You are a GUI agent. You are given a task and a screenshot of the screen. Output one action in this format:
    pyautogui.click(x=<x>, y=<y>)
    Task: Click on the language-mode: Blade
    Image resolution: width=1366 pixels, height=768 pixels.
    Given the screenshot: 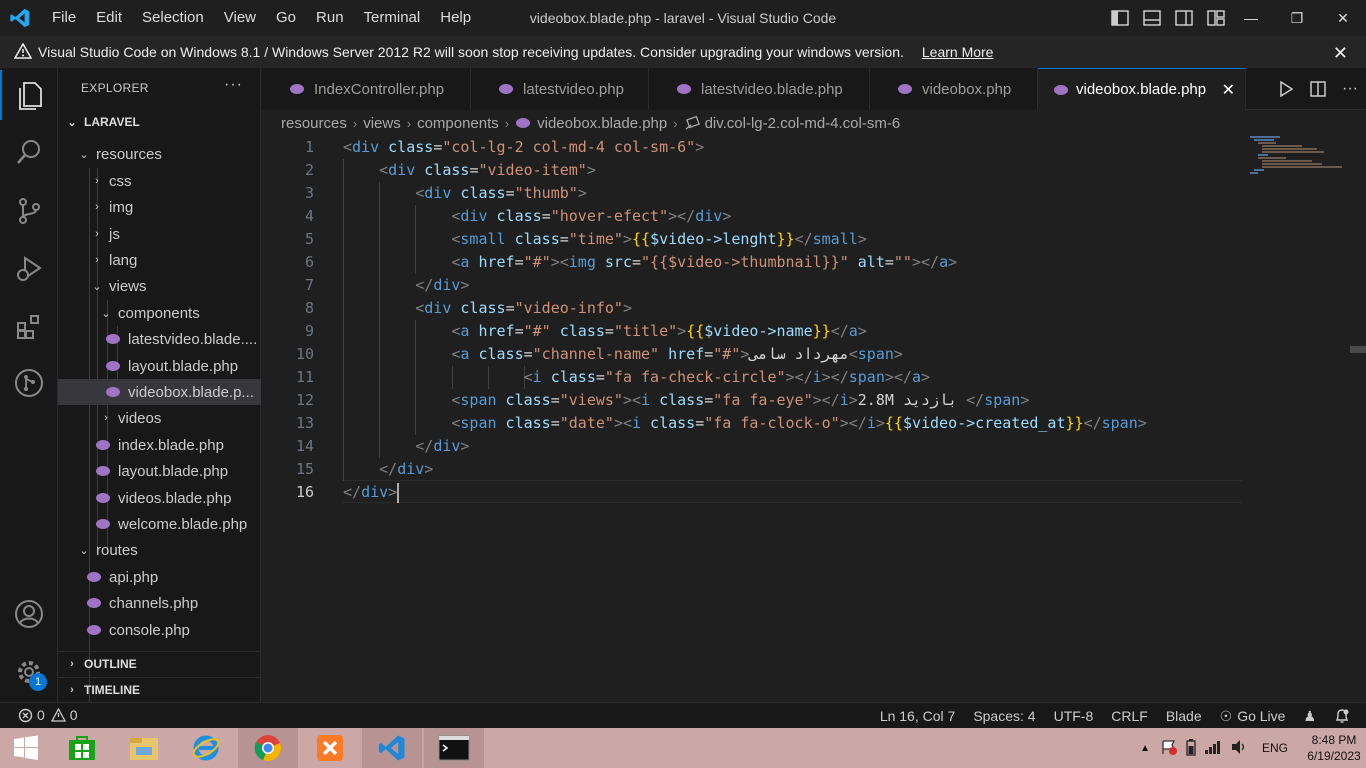 What is the action you would take?
    pyautogui.click(x=1184, y=716)
    